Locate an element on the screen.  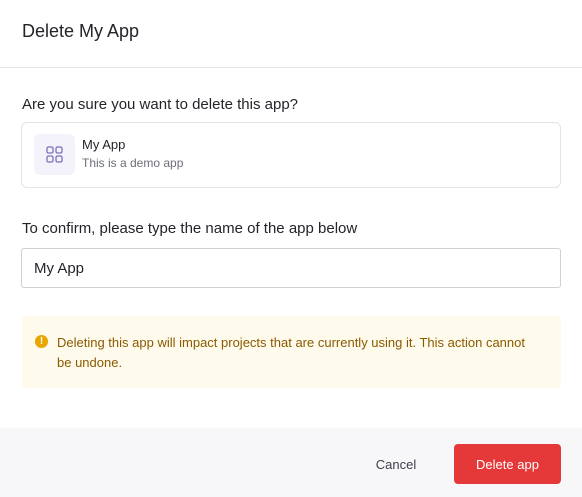
grid-icon is located at coordinates (54, 154).